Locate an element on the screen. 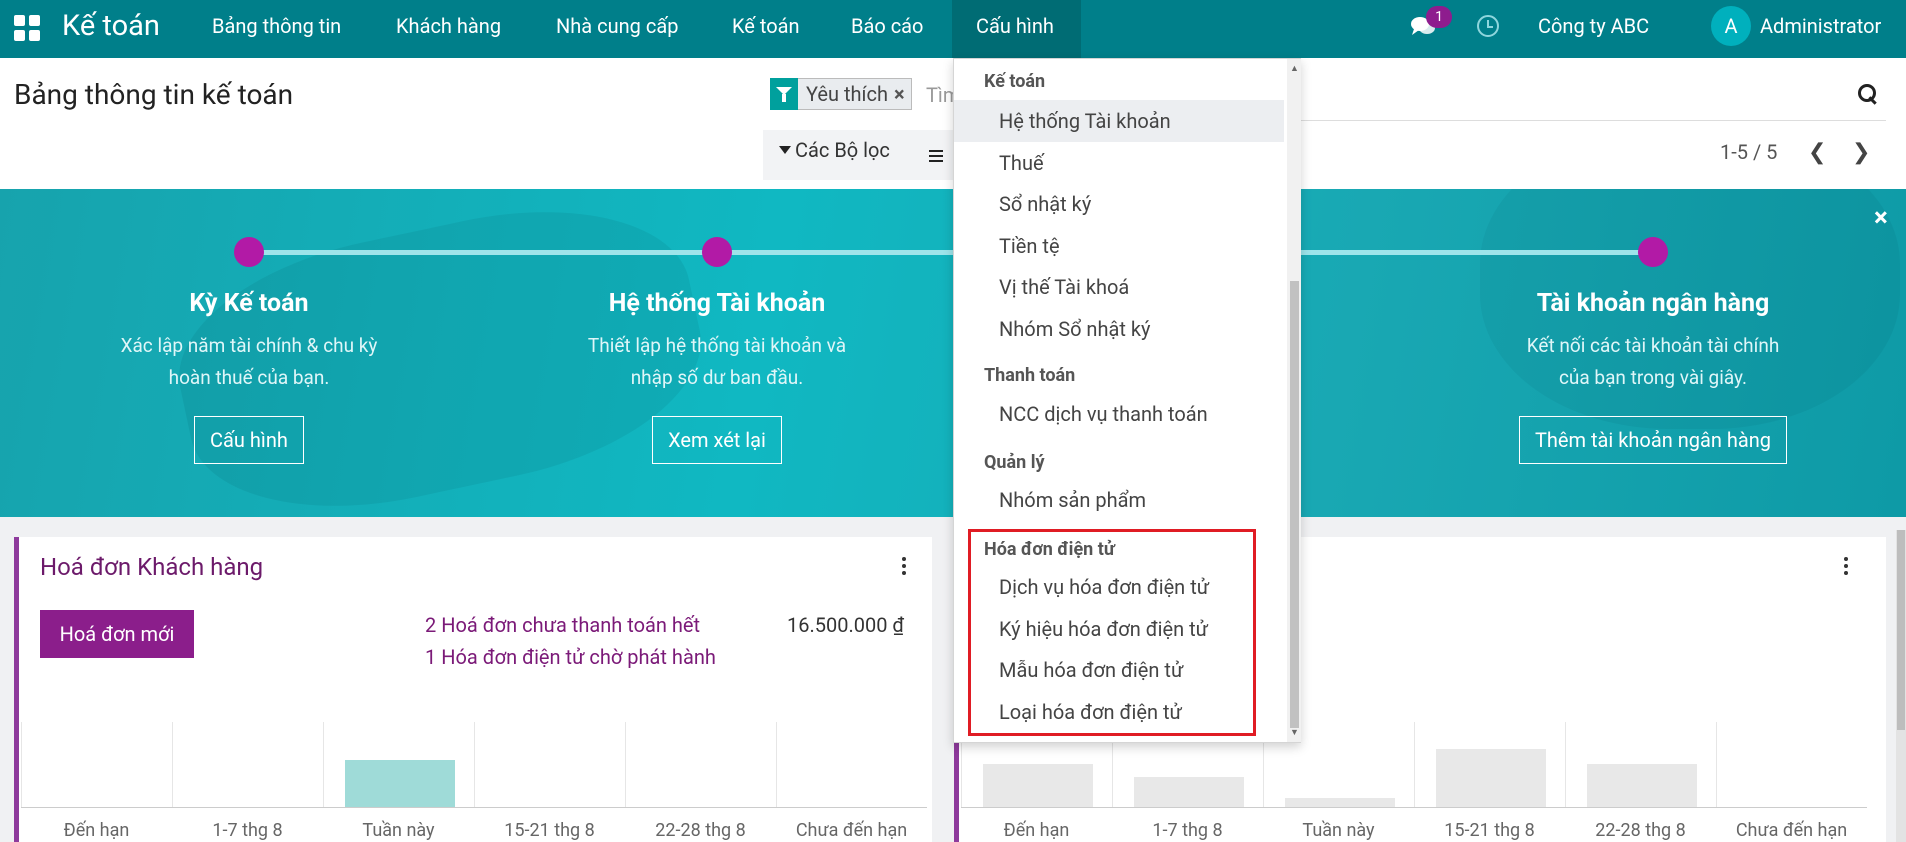 The width and height of the screenshot is (1906, 842). scroll-down-arrow-icon: ▼ is located at coordinates (1294, 732).